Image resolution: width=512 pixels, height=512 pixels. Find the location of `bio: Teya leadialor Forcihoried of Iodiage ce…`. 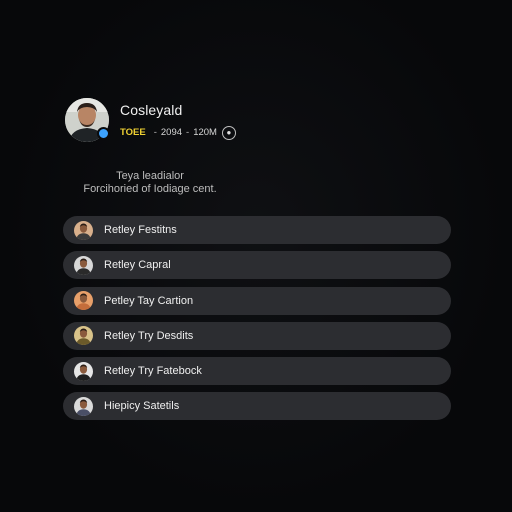

bio: Teya leadialor Forcihoried of Iodiage ce… is located at coordinates (150, 183).